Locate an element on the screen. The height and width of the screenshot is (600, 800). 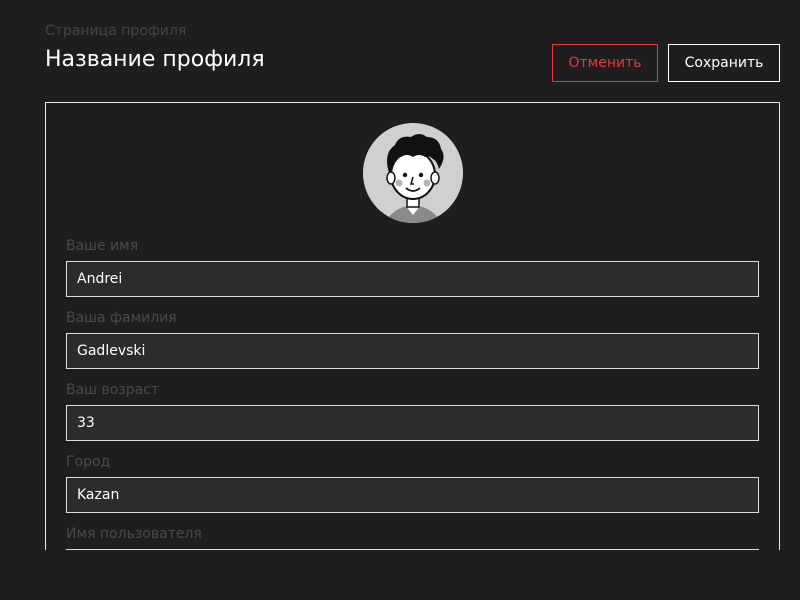
first-name-input is located at coordinates (412, 279).